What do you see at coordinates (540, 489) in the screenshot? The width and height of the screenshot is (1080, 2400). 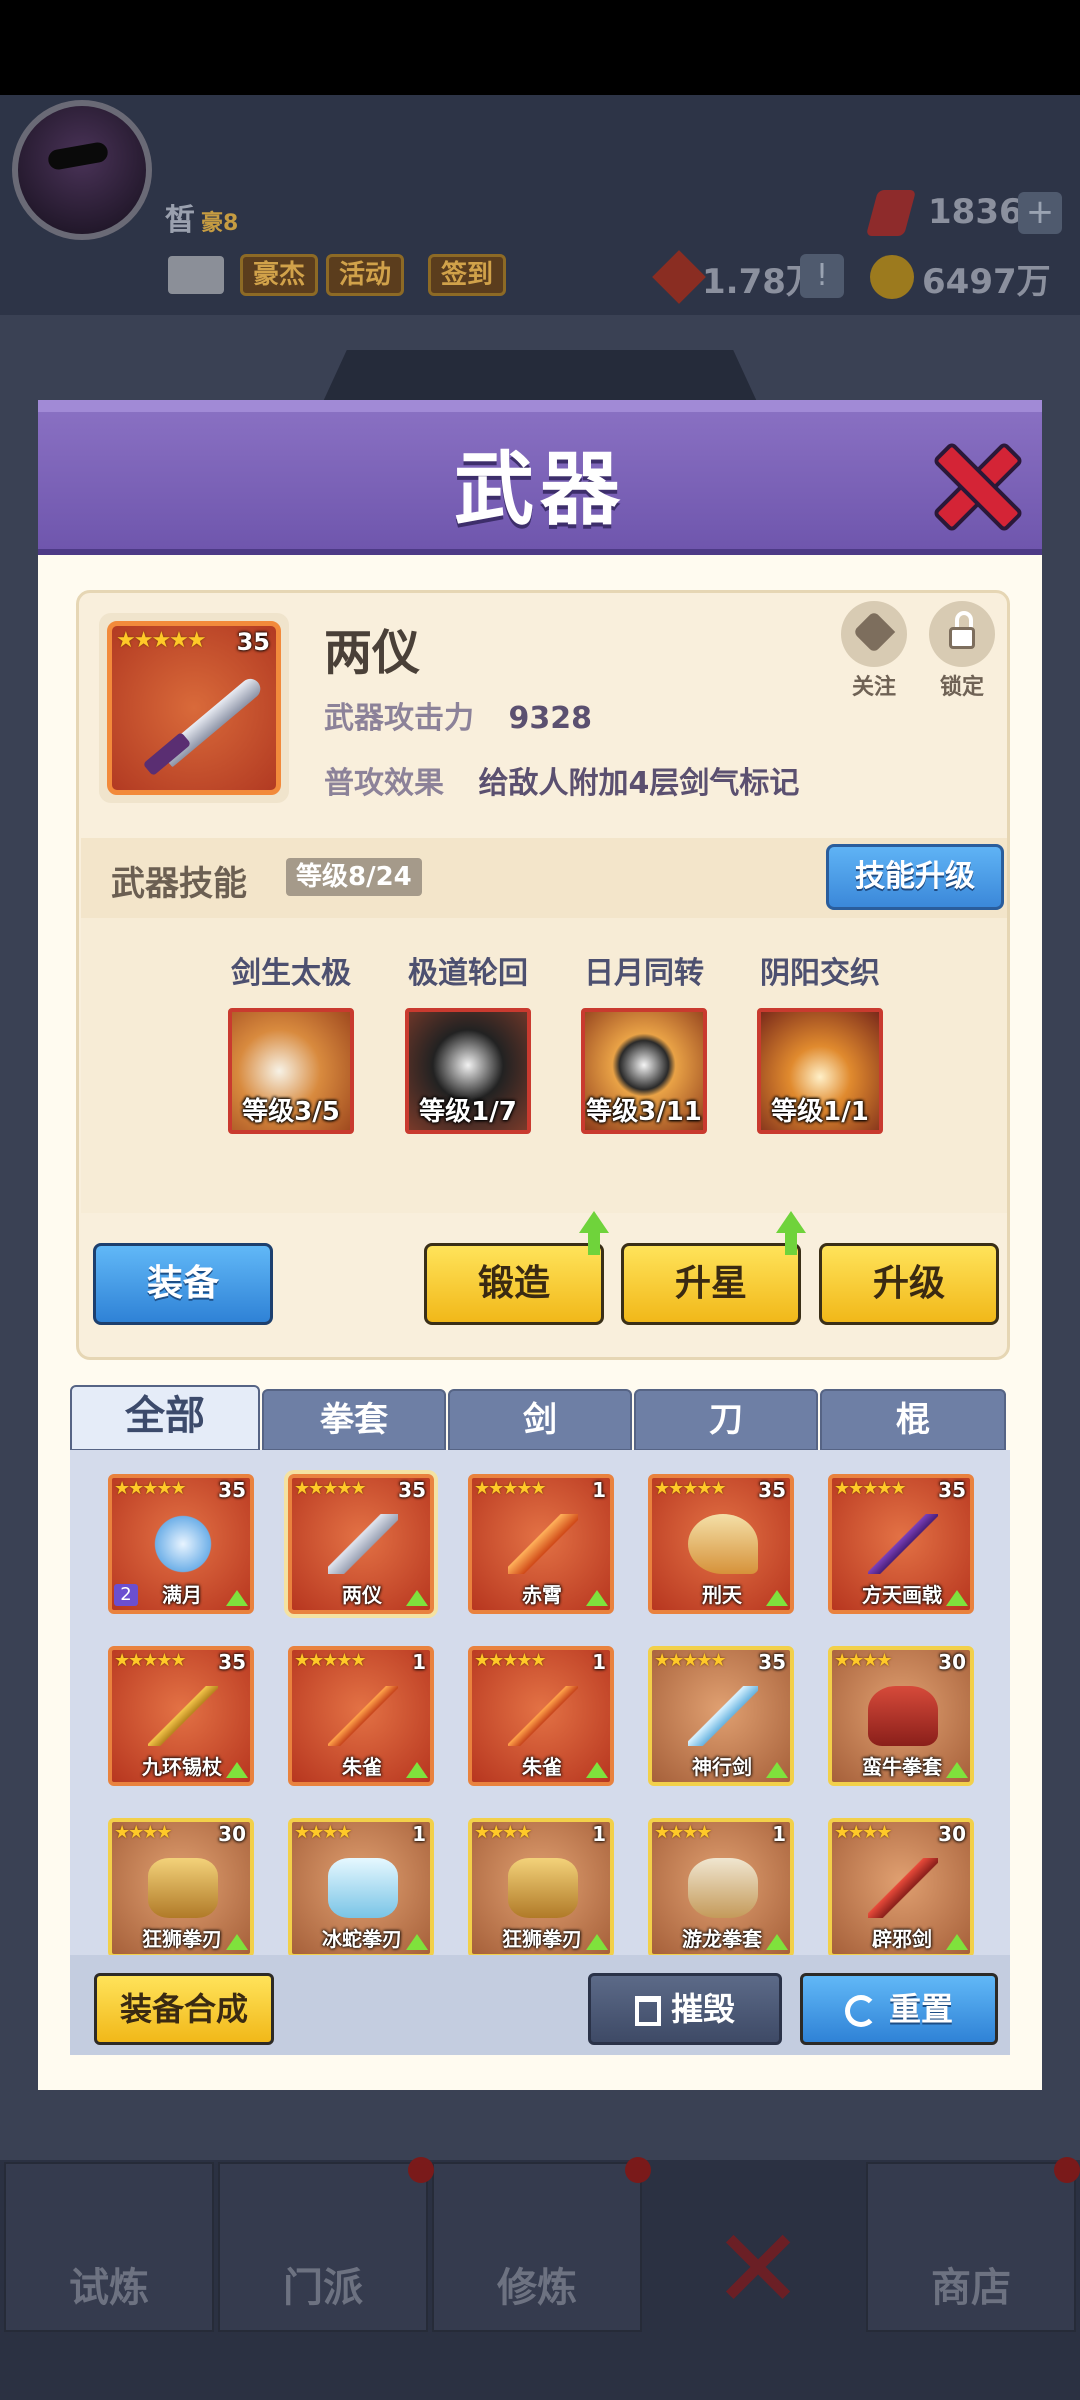 I see `modal-title: 武器` at bounding box center [540, 489].